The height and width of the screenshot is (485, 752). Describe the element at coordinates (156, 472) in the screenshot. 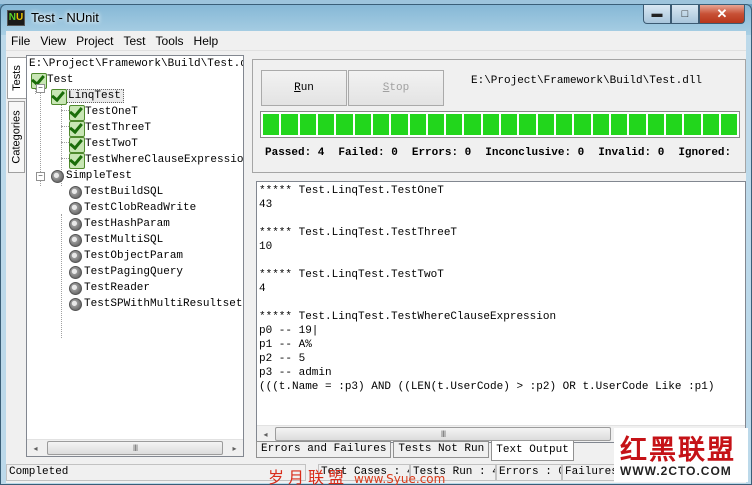

I see `status-state: Completed` at that location.